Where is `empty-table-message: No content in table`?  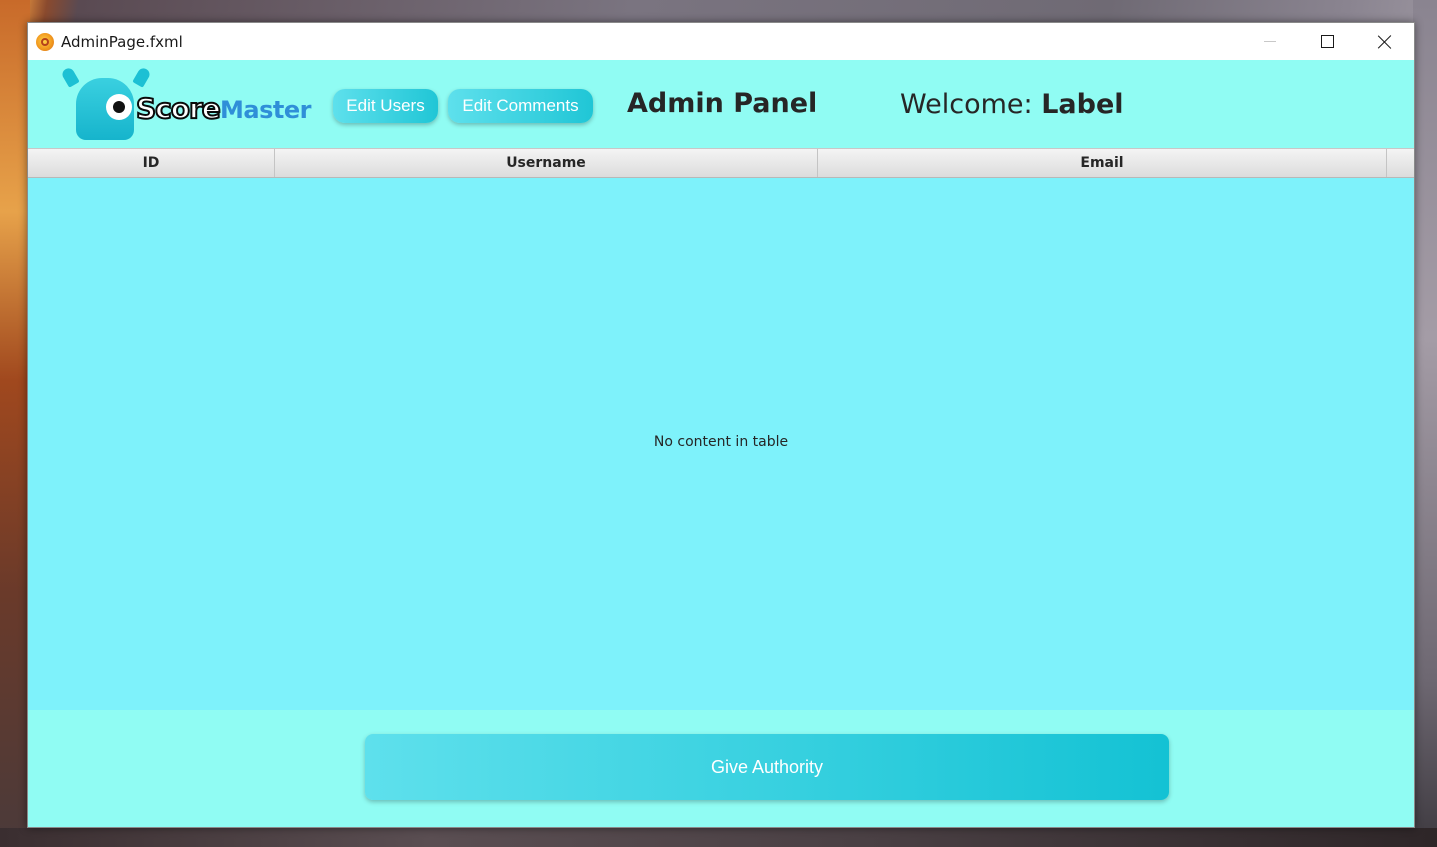 empty-table-message: No content in table is located at coordinates (721, 442).